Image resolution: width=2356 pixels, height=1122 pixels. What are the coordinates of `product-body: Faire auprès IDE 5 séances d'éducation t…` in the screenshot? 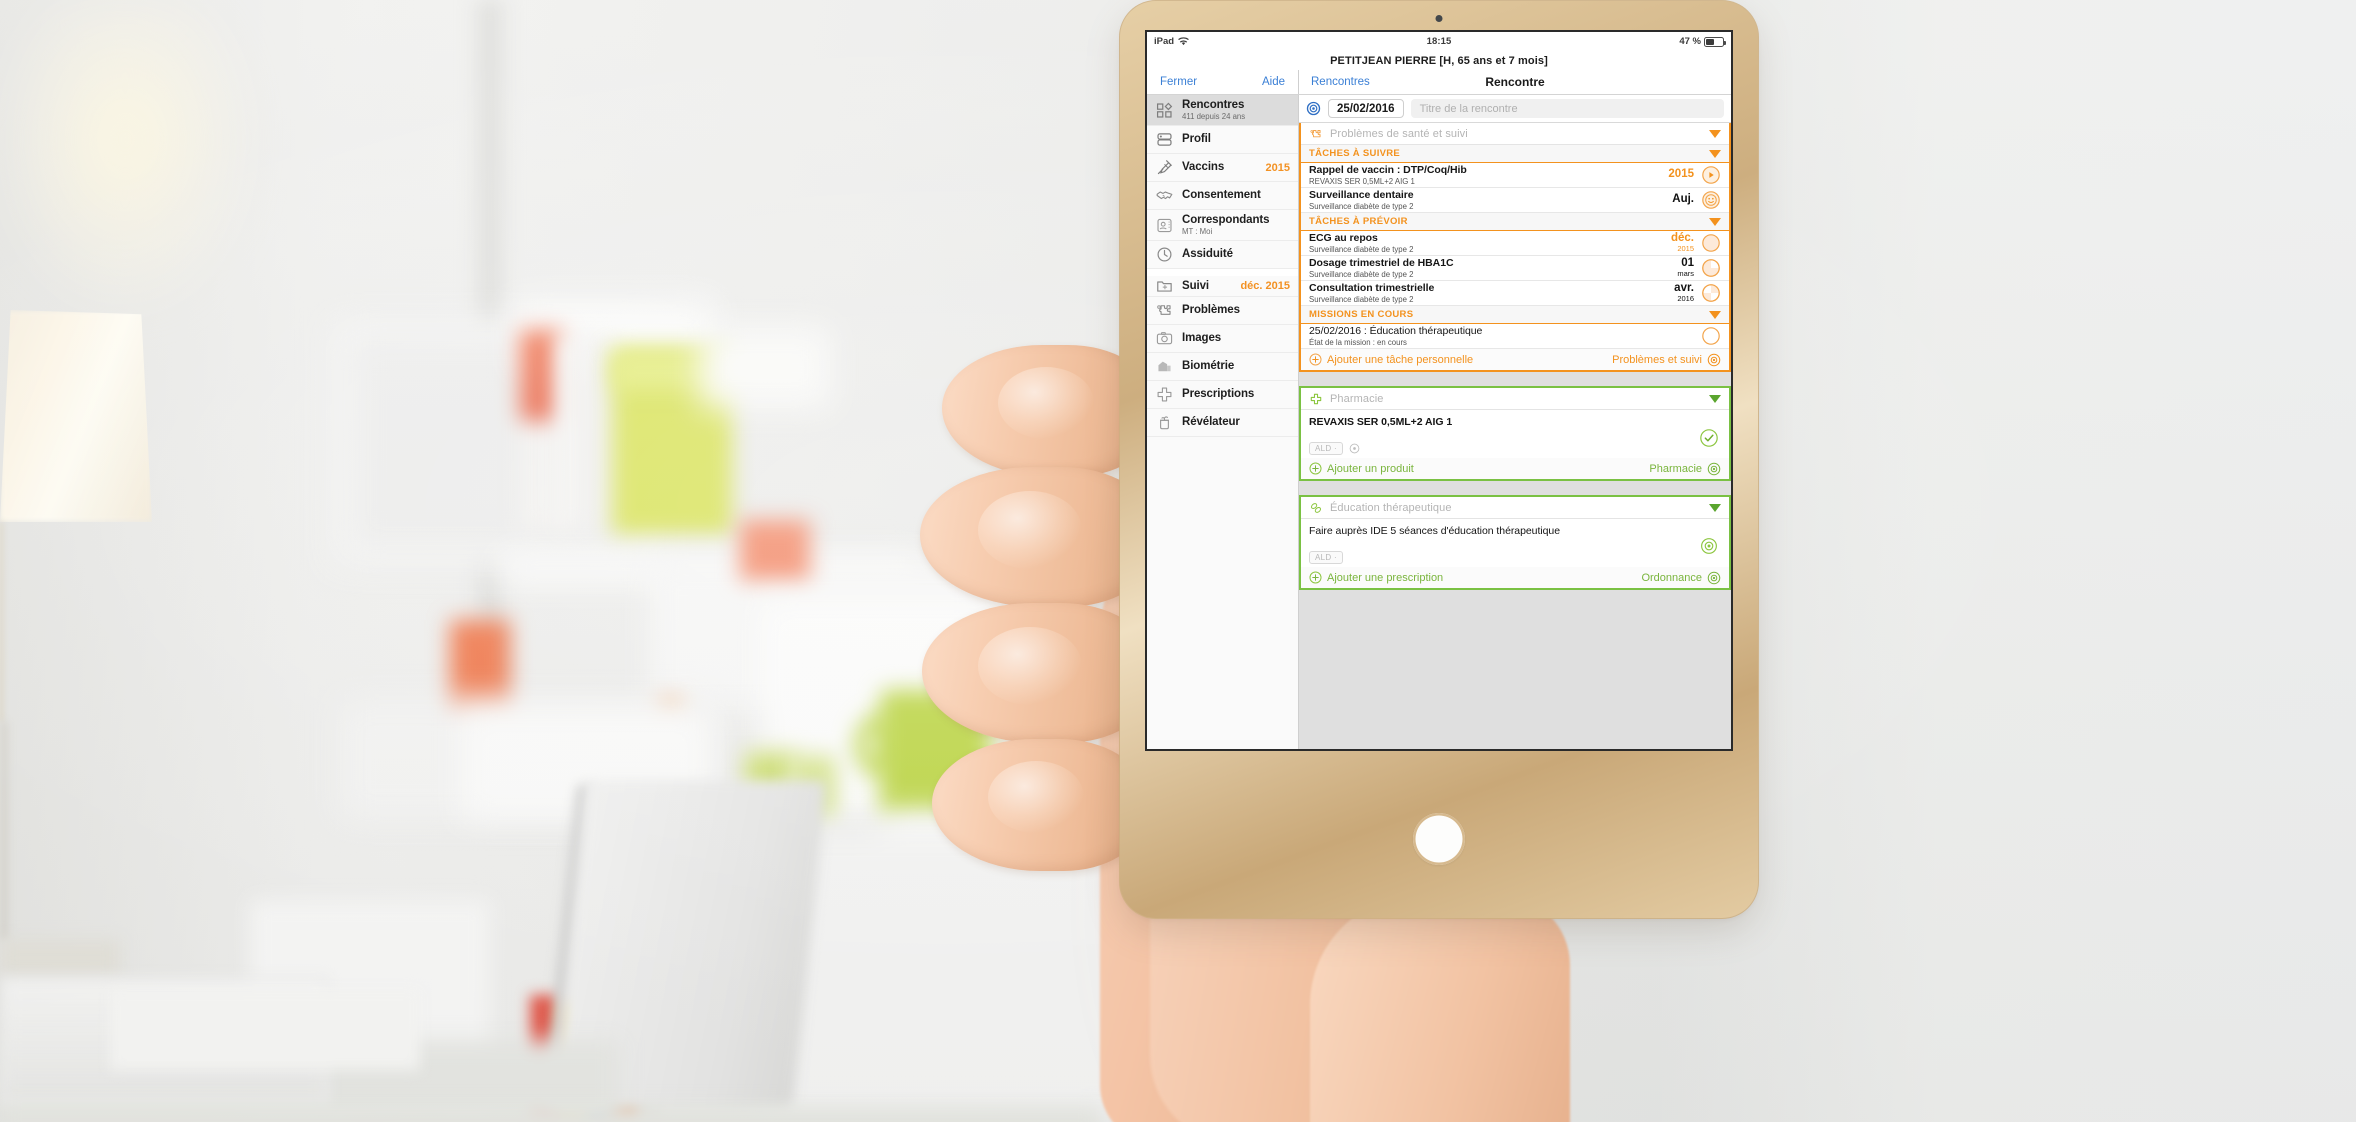 It's located at (1503, 544).